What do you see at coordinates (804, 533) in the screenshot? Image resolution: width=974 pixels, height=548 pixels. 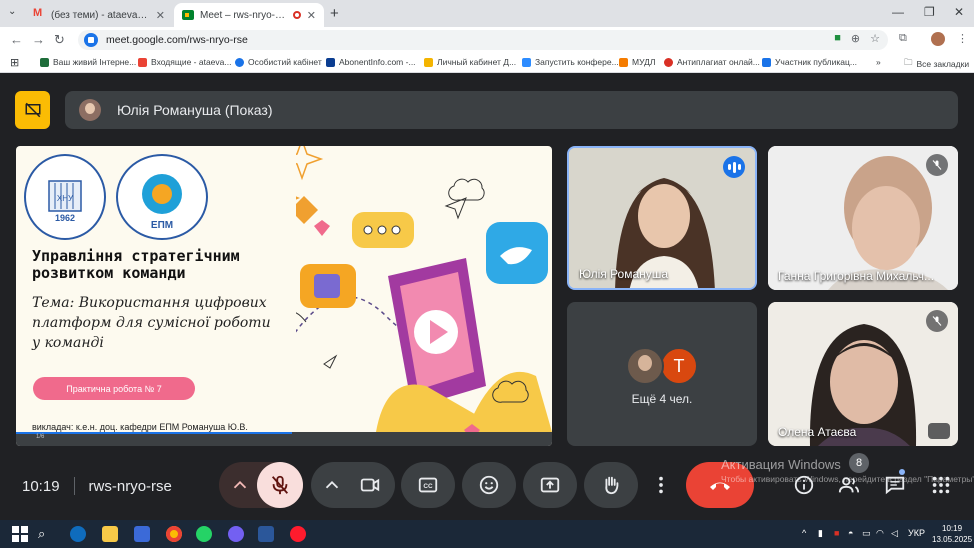 I see `tray-expand-icon: ^` at bounding box center [804, 533].